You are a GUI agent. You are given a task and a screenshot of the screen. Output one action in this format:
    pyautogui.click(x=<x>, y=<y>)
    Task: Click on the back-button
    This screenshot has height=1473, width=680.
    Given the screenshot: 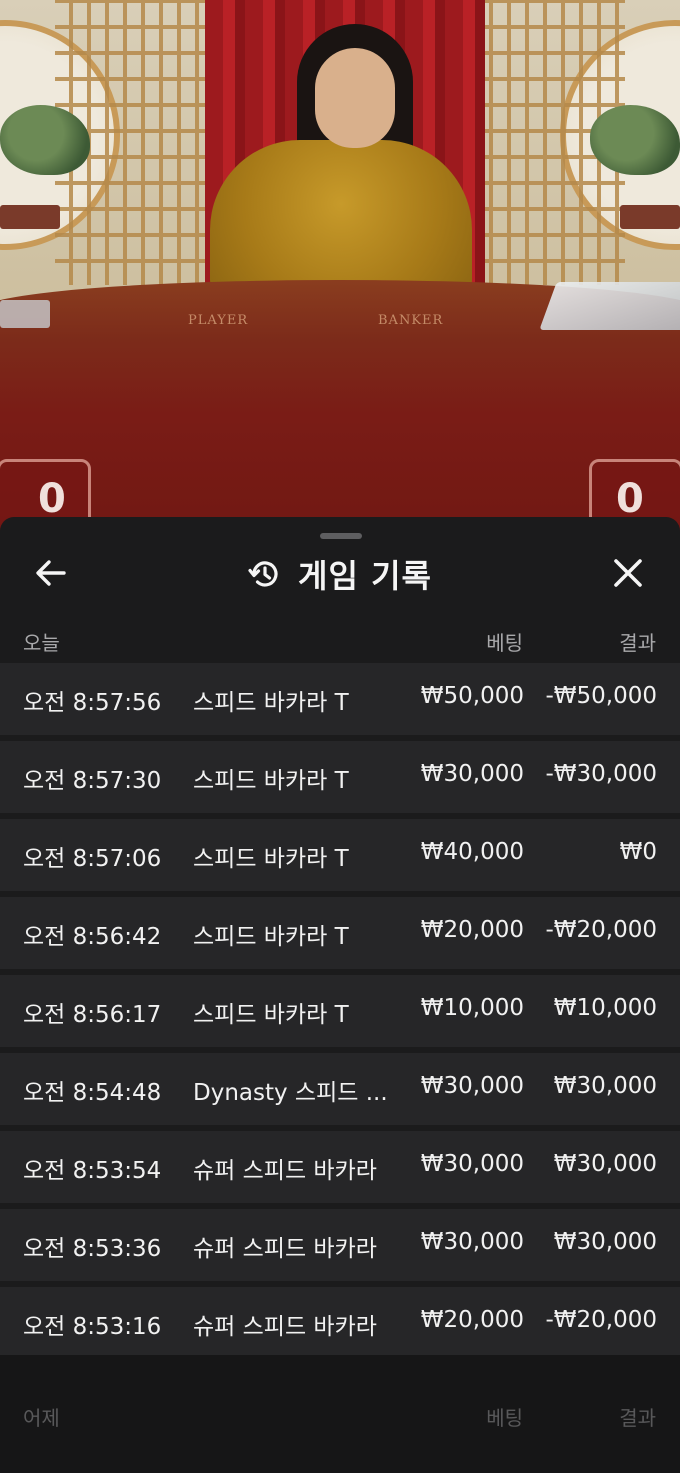 What is the action you would take?
    pyautogui.click(x=51, y=575)
    